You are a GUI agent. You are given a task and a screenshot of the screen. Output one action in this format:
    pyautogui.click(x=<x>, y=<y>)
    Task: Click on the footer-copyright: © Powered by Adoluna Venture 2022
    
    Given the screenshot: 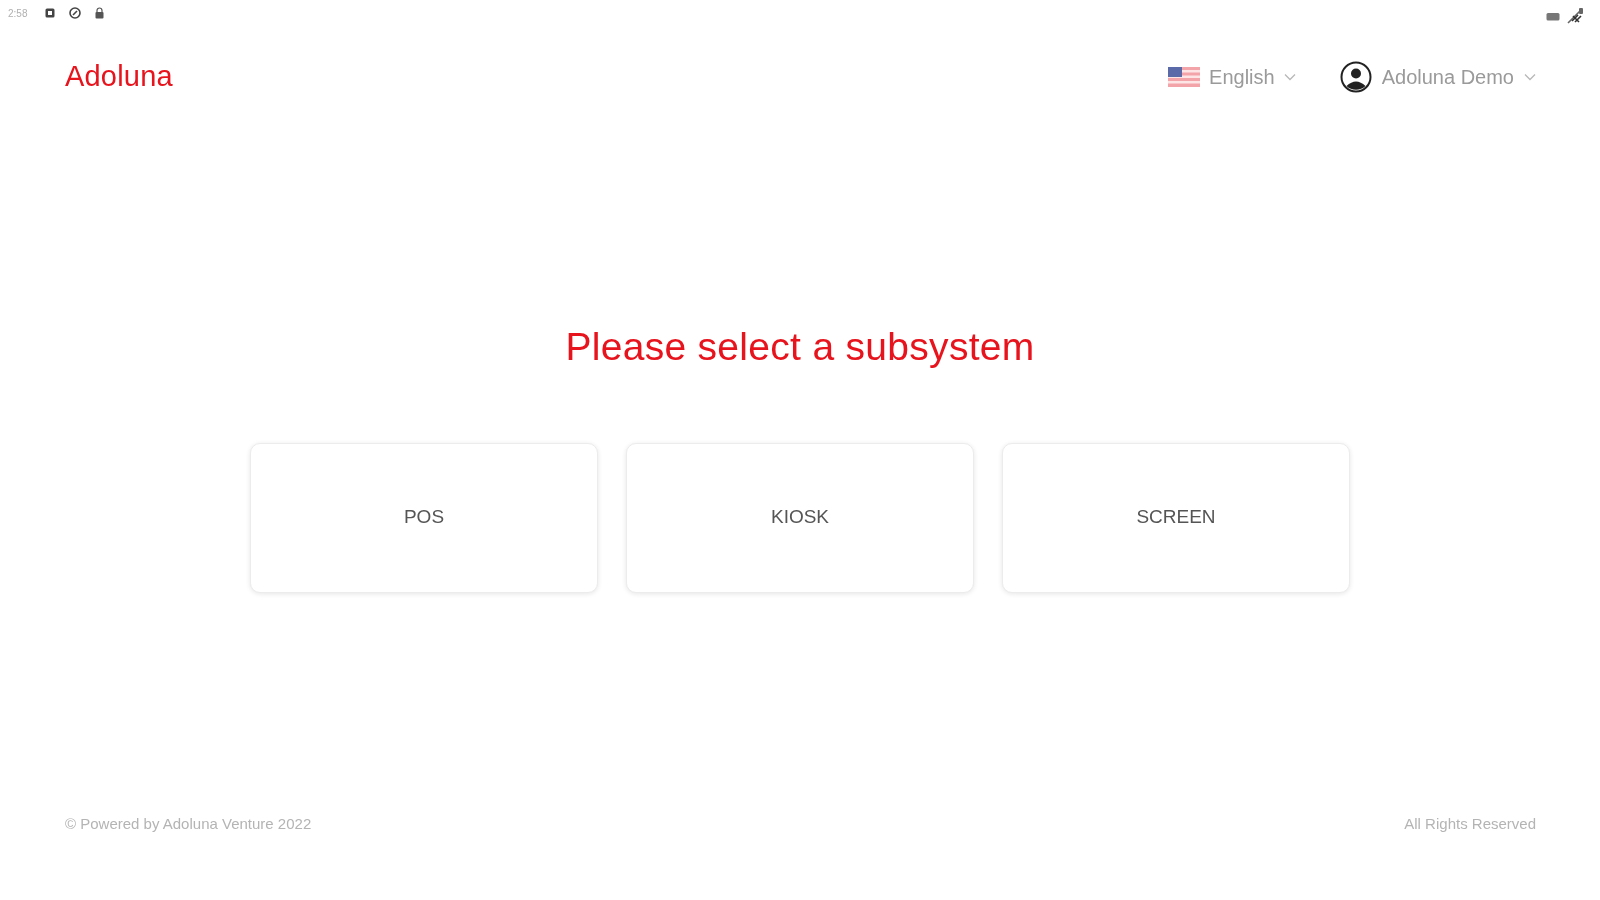 What is the action you would take?
    pyautogui.click(x=188, y=823)
    